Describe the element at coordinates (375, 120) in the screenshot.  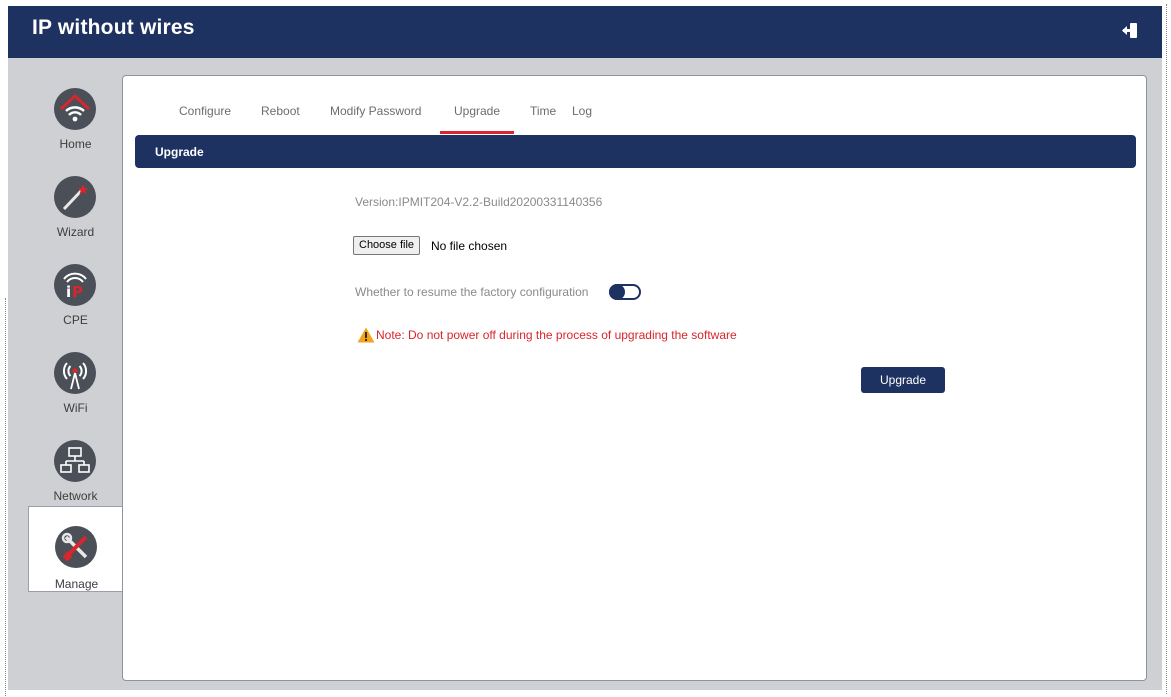
I see `tab-modify-password: Modify Password` at that location.